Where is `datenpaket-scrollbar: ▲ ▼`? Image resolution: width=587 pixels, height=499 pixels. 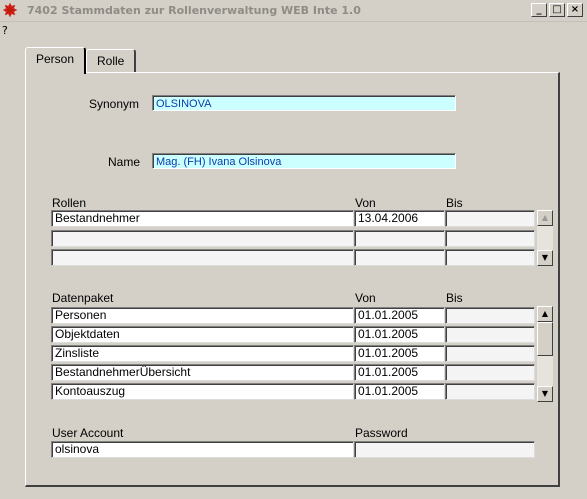 datenpaket-scrollbar: ▲ ▼ is located at coordinates (545, 354).